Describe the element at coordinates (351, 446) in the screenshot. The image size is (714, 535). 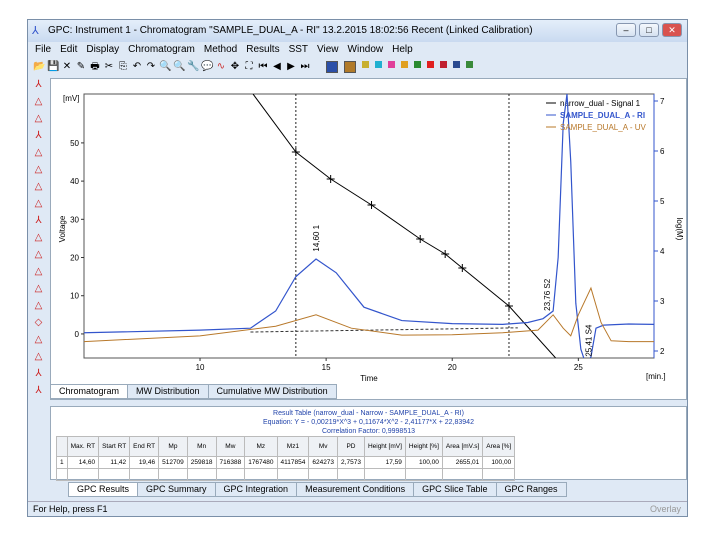
I see `column-header: PD` at that location.